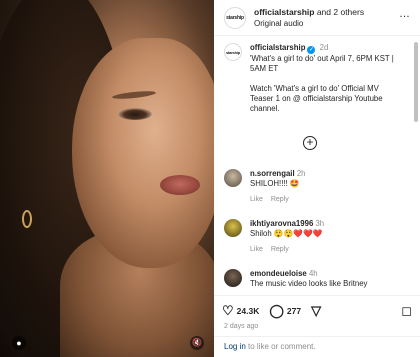  What do you see at coordinates (277, 47) in the screenshot?
I see `caption-username: officialstarship` at bounding box center [277, 47].